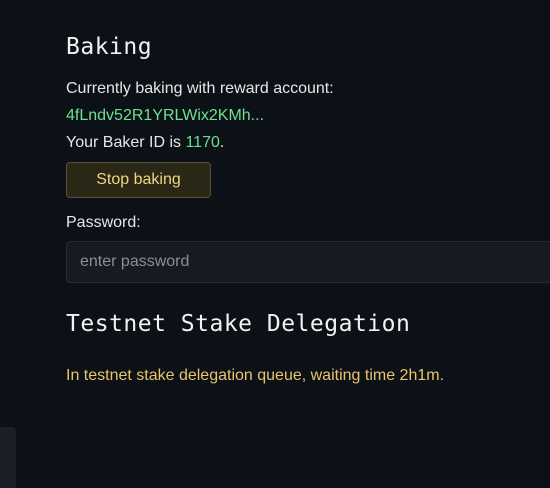 The height and width of the screenshot is (488, 550). What do you see at coordinates (103, 222) in the screenshot?
I see `password-label: Password:` at bounding box center [103, 222].